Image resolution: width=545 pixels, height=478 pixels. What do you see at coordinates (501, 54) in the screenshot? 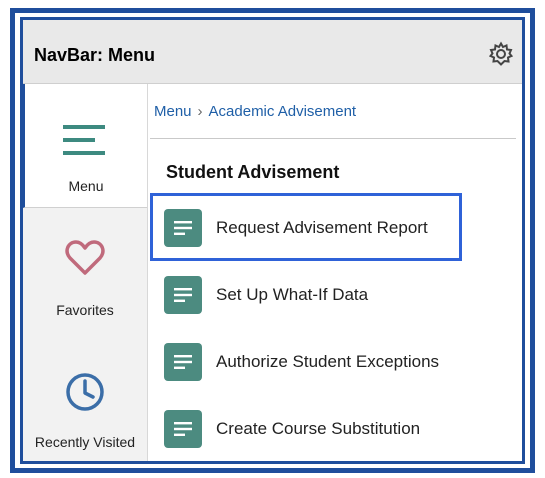
I see `gear-icon` at bounding box center [501, 54].